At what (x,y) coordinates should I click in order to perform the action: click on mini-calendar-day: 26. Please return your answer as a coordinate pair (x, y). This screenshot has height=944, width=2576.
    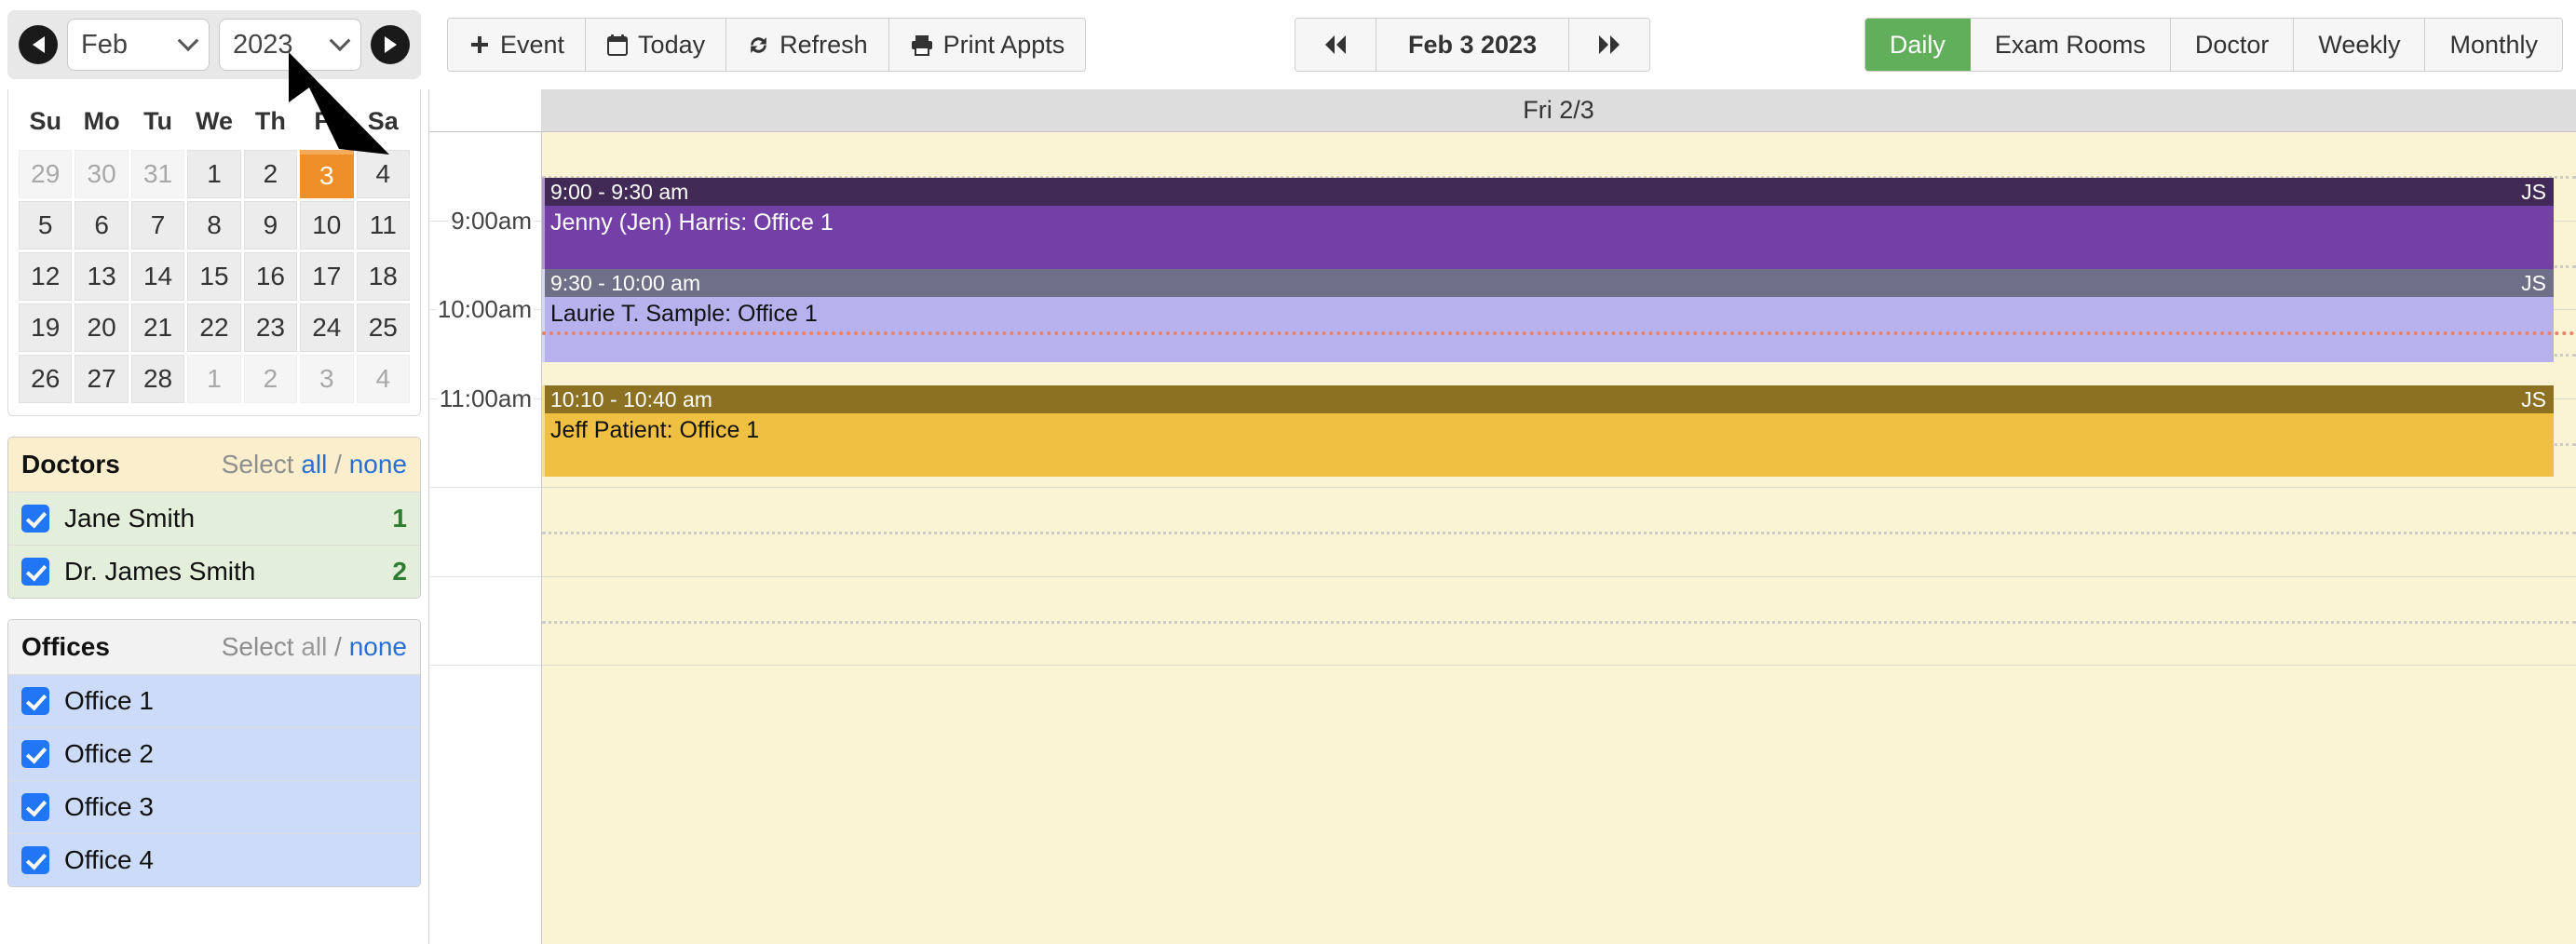
    Looking at the image, I should click on (46, 379).